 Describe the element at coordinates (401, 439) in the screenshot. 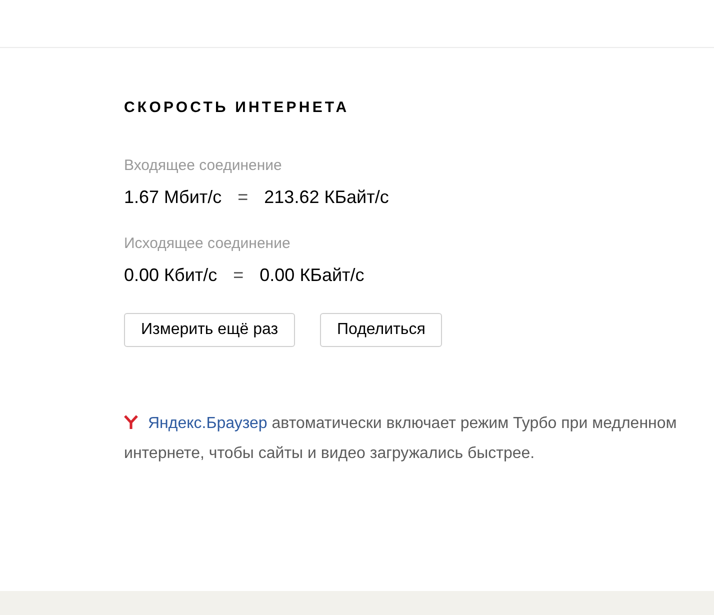

I see `turbo-note: Яндекс.Браузер автоматически включает режим Турбо при медленном интернете, чтобы сайты и видео загружались быстрее.` at that location.